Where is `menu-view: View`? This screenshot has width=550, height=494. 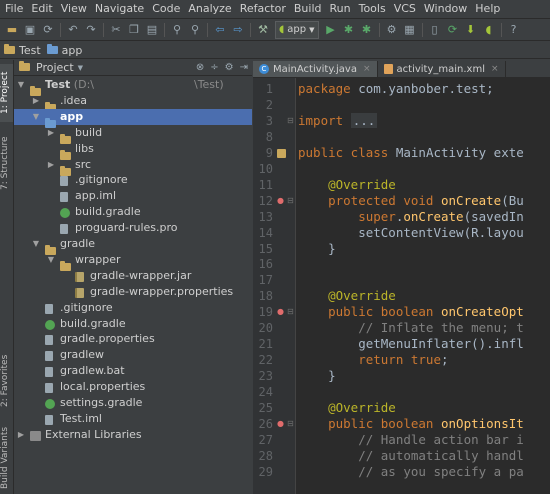
menu-view: View is located at coordinates (74, 9).